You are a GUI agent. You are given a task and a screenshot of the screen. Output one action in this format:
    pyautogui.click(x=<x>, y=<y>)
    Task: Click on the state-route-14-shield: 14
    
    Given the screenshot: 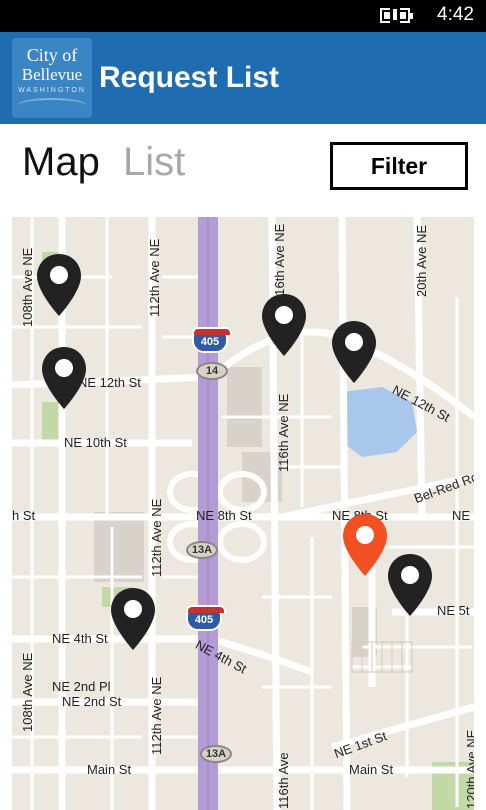 What is the action you would take?
    pyautogui.click(x=212, y=371)
    